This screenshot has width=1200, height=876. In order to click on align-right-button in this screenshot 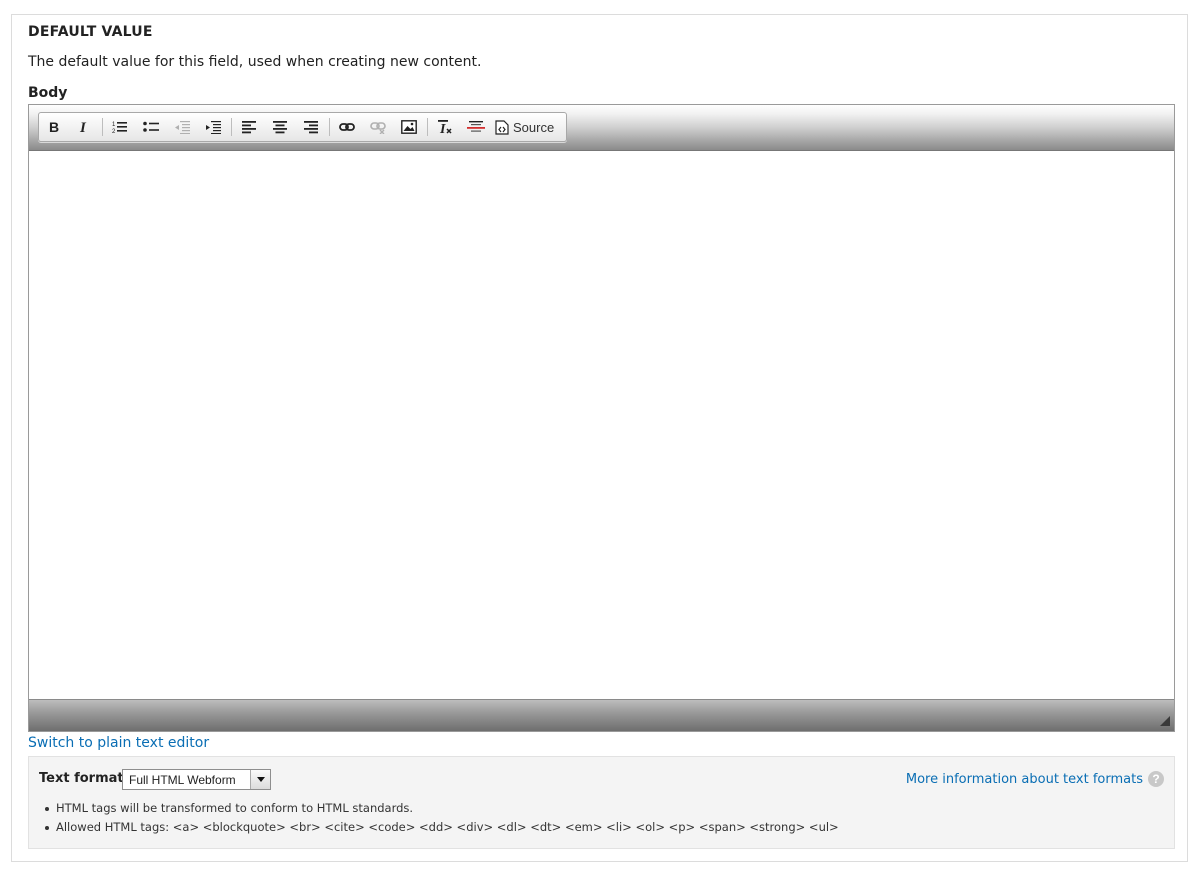, I will do `click(311, 127)`.